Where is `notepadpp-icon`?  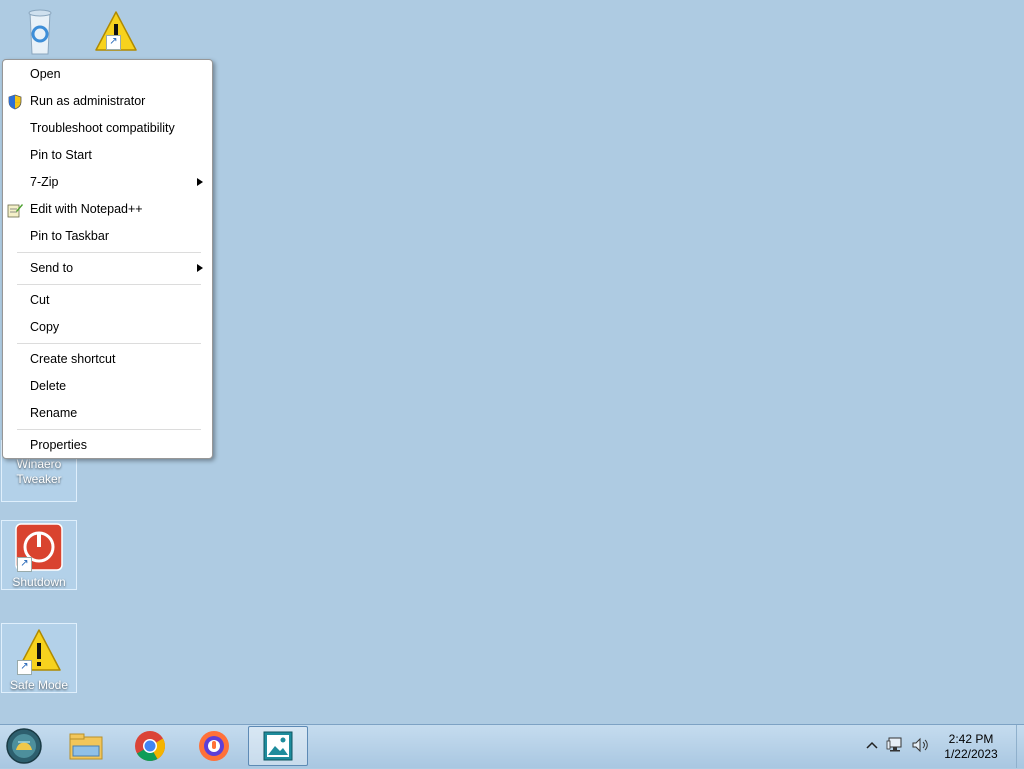 notepadpp-icon is located at coordinates (15, 209).